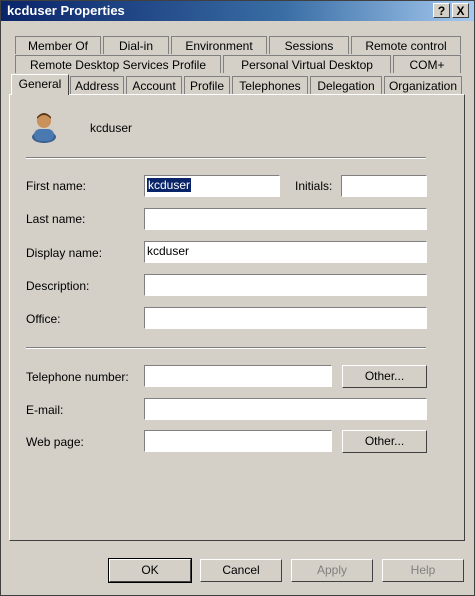 The image size is (475, 596). What do you see at coordinates (219, 45) in the screenshot?
I see `tab-environment: Environment` at bounding box center [219, 45].